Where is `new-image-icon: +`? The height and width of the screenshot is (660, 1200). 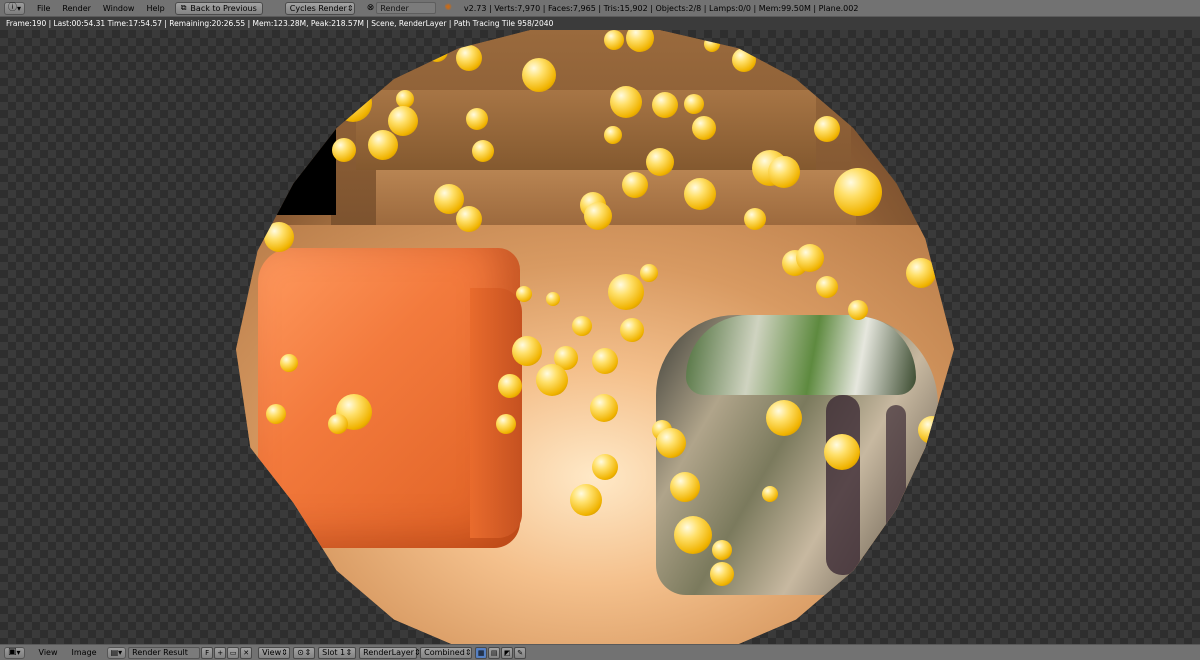 new-image-icon: + is located at coordinates (220, 652).